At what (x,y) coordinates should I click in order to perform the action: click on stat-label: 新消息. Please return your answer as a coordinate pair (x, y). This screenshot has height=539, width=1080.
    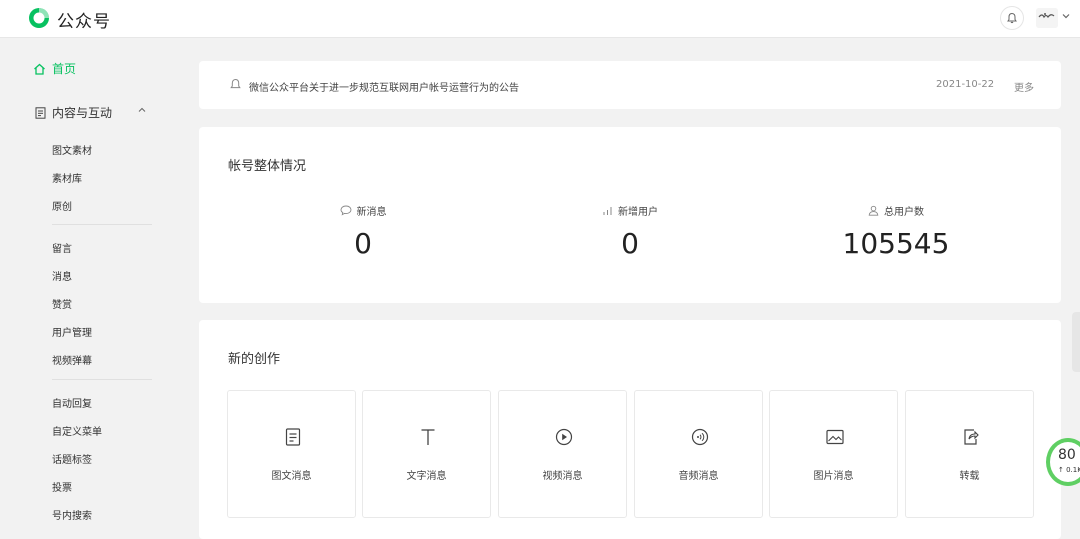
    Looking at the image, I should click on (371, 212).